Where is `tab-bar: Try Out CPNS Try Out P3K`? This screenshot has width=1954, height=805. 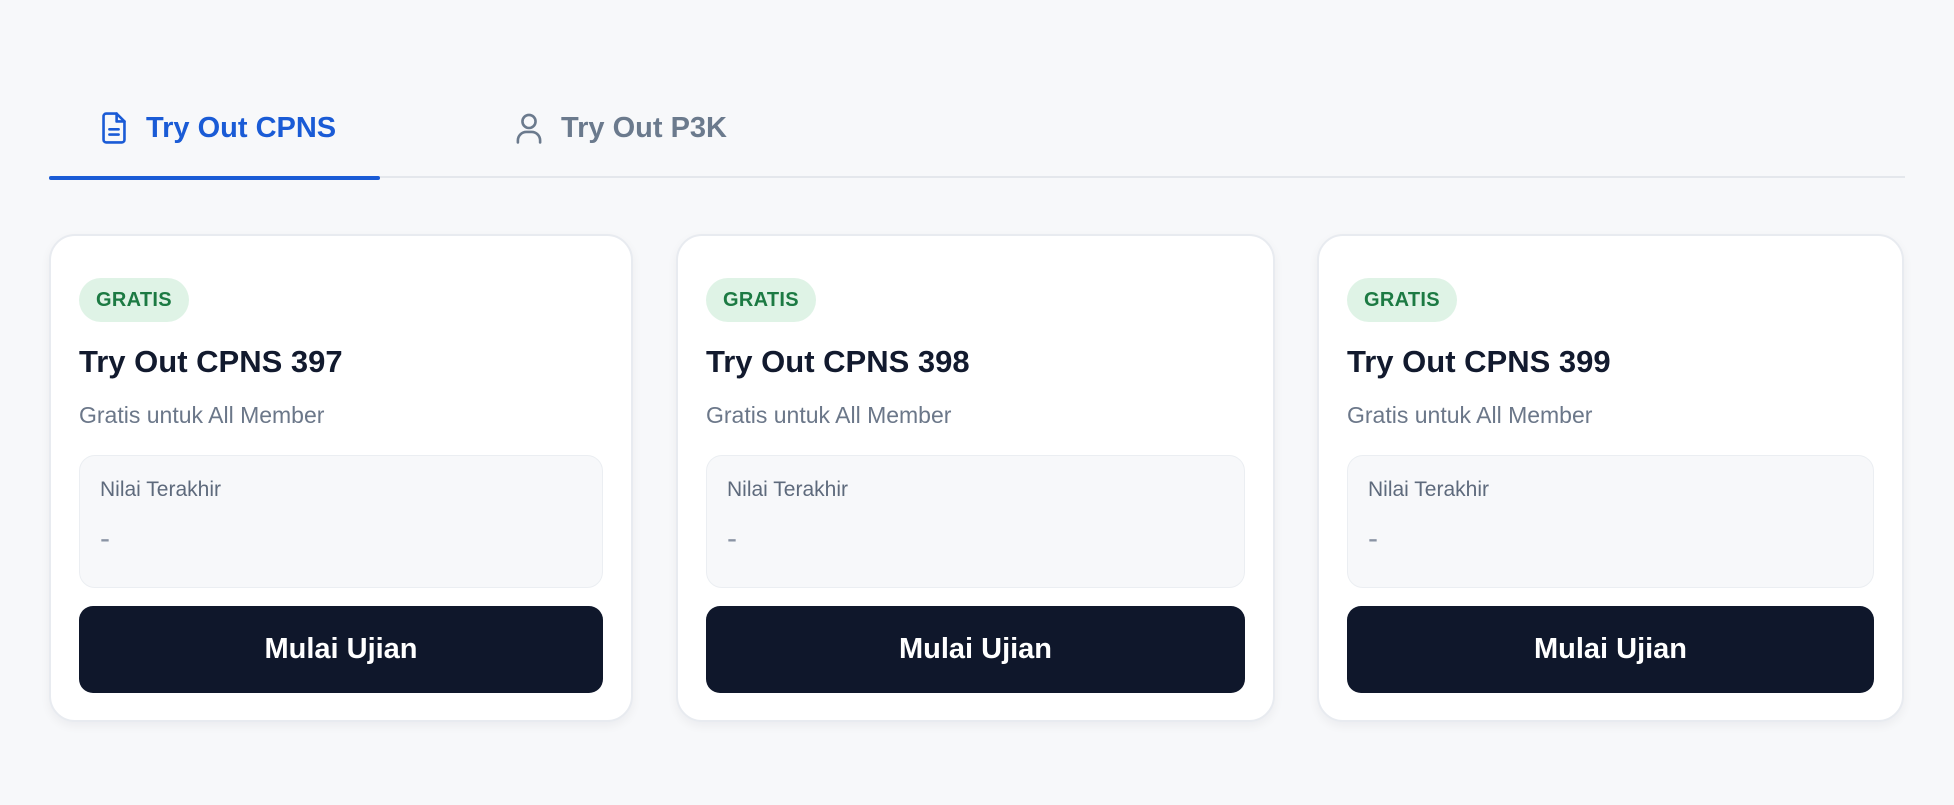 tab-bar: Try Out CPNS Try Out P3K is located at coordinates (977, 129).